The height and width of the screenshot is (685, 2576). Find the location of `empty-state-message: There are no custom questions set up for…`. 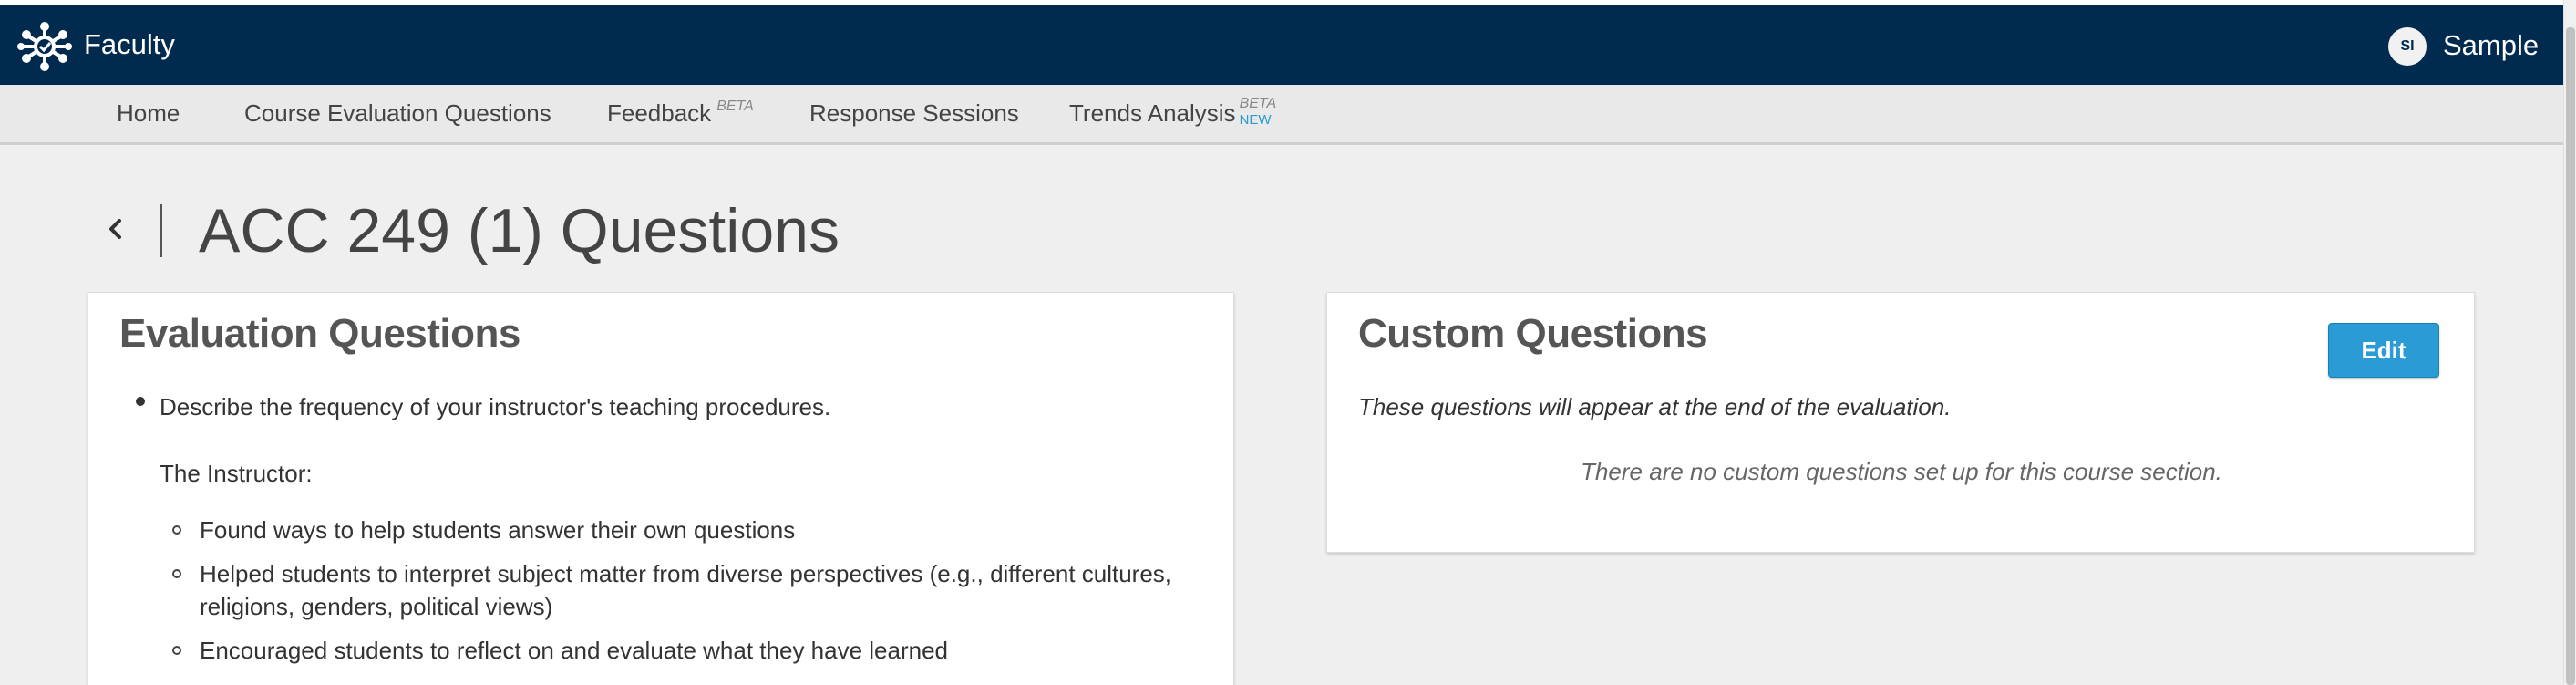

empty-state-message: There are no custom questions set up for… is located at coordinates (1901, 471).